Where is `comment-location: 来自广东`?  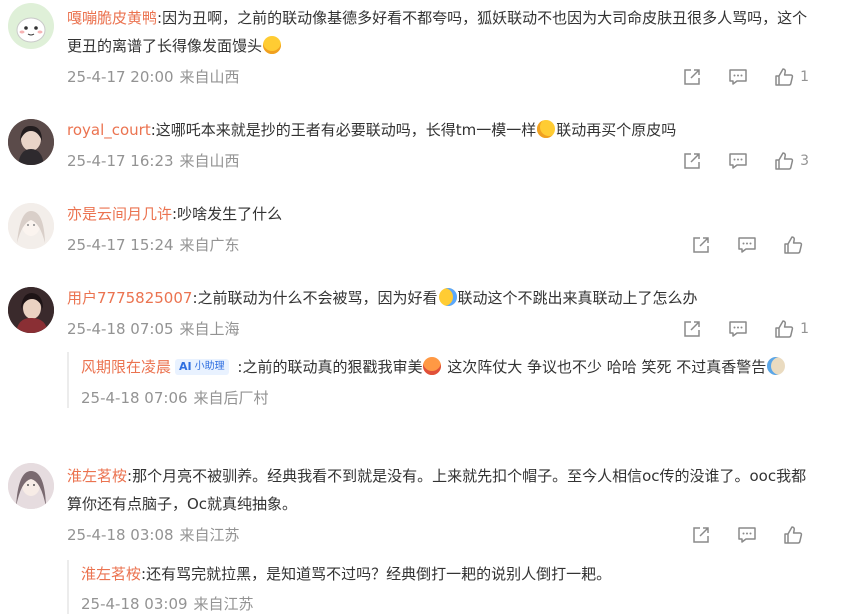
comment-location: 来自广东 is located at coordinates (209, 245).